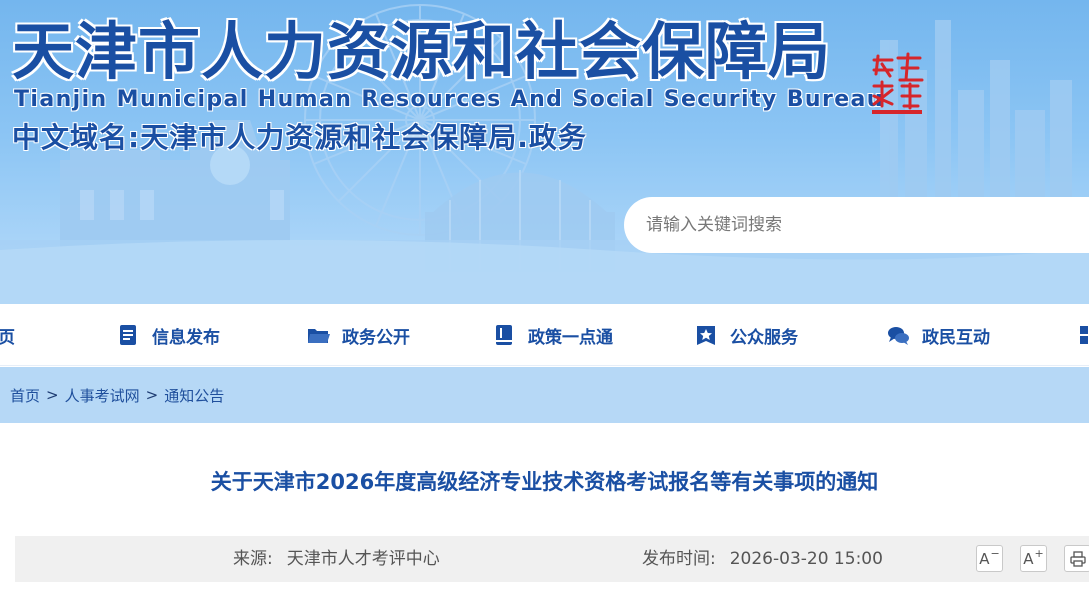 The width and height of the screenshot is (1089, 597). I want to click on breadcrumb-notices: 通知公告, so click(194, 395).